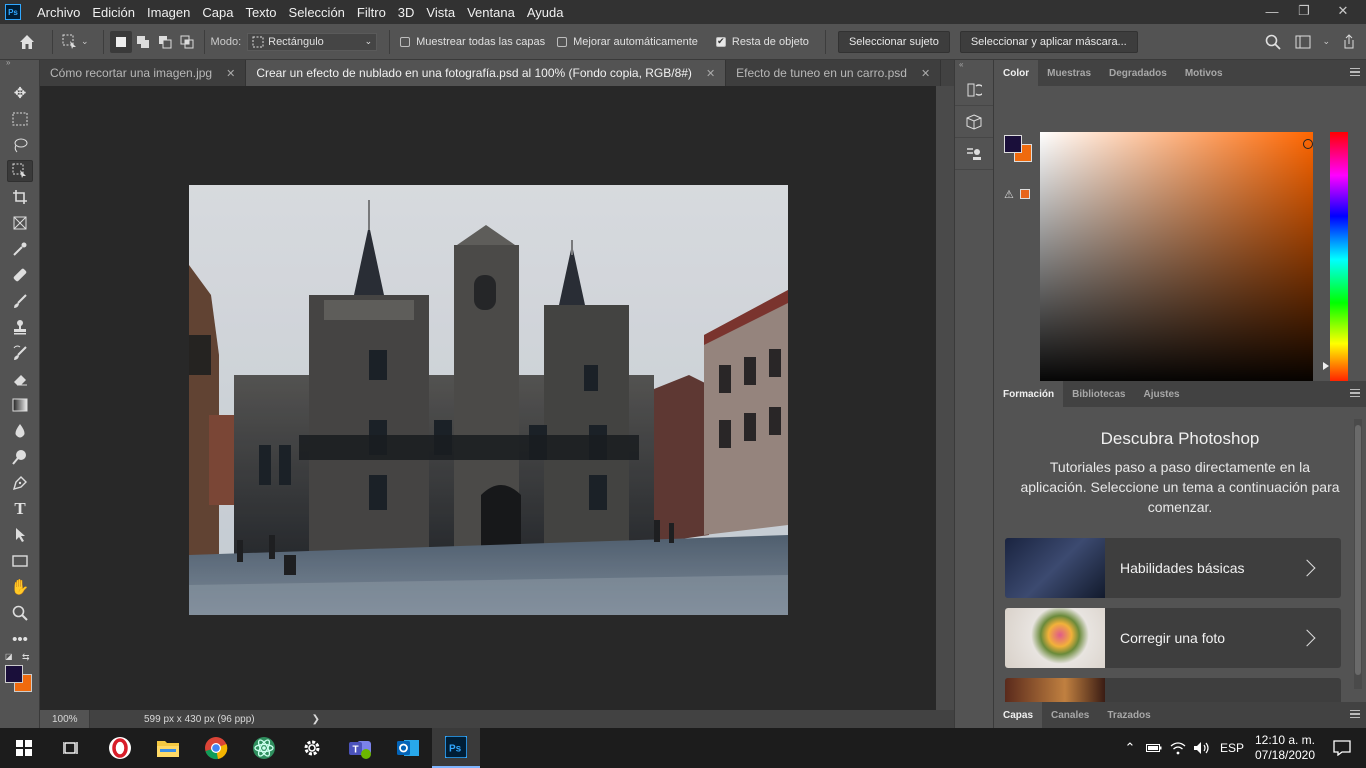  What do you see at coordinates (165, 42) in the screenshot?
I see `subtract-from-selection-icon` at bounding box center [165, 42].